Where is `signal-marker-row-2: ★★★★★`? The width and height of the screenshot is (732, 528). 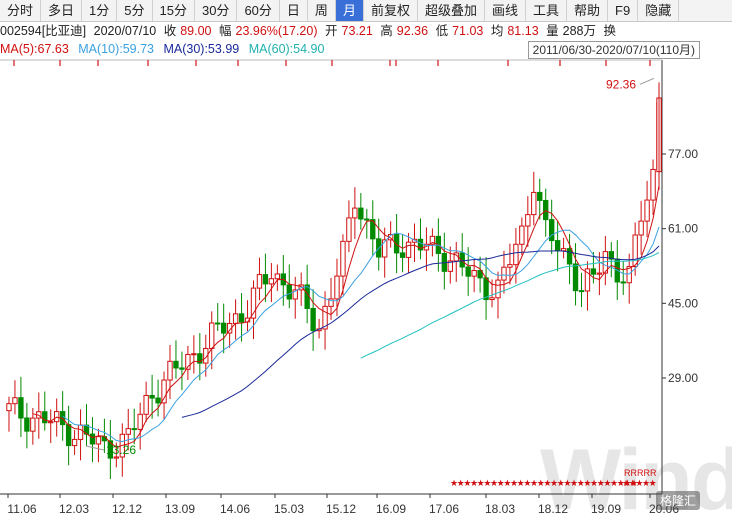 signal-marker-row-2: ★★★★★ is located at coordinates (639, 483).